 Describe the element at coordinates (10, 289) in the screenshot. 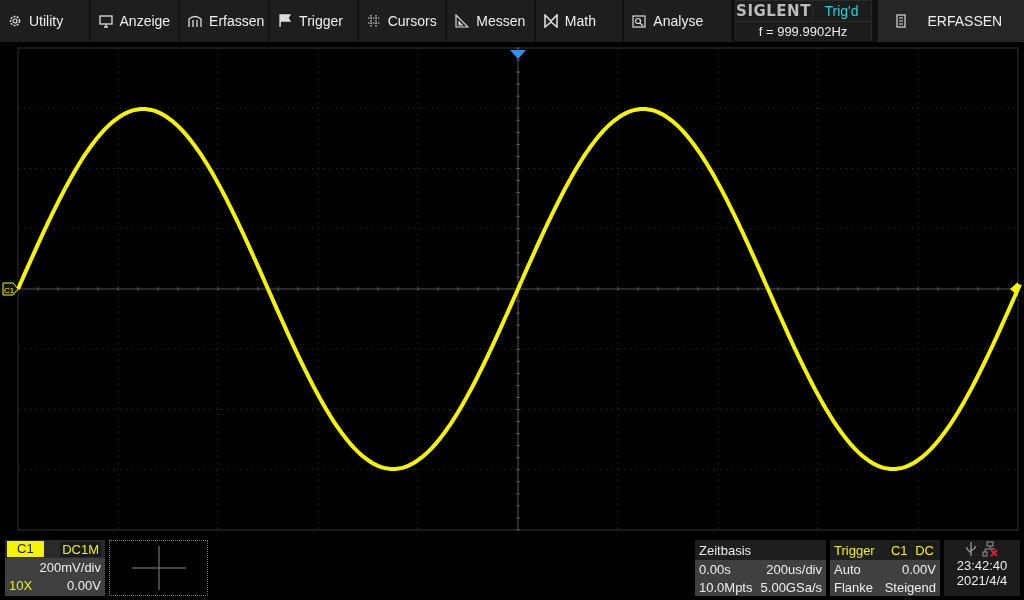

I see `channel-marker: C1` at that location.